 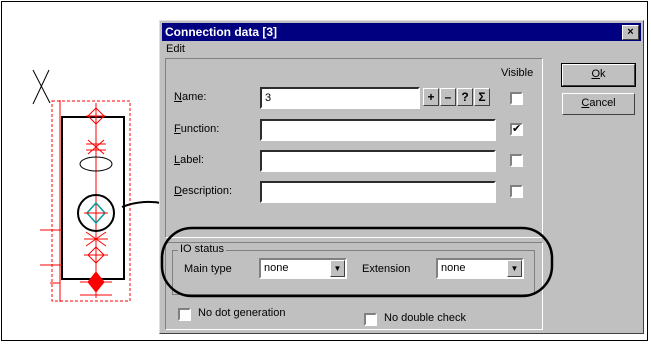 I want to click on label-visible-checkbox, so click(x=516, y=160).